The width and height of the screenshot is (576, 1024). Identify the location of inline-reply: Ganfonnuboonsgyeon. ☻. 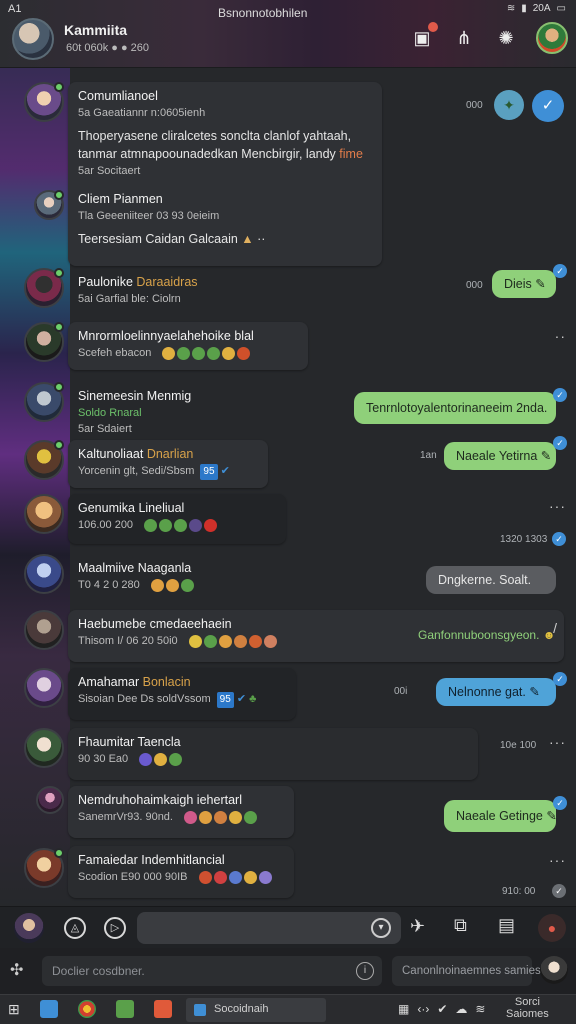
(486, 635).